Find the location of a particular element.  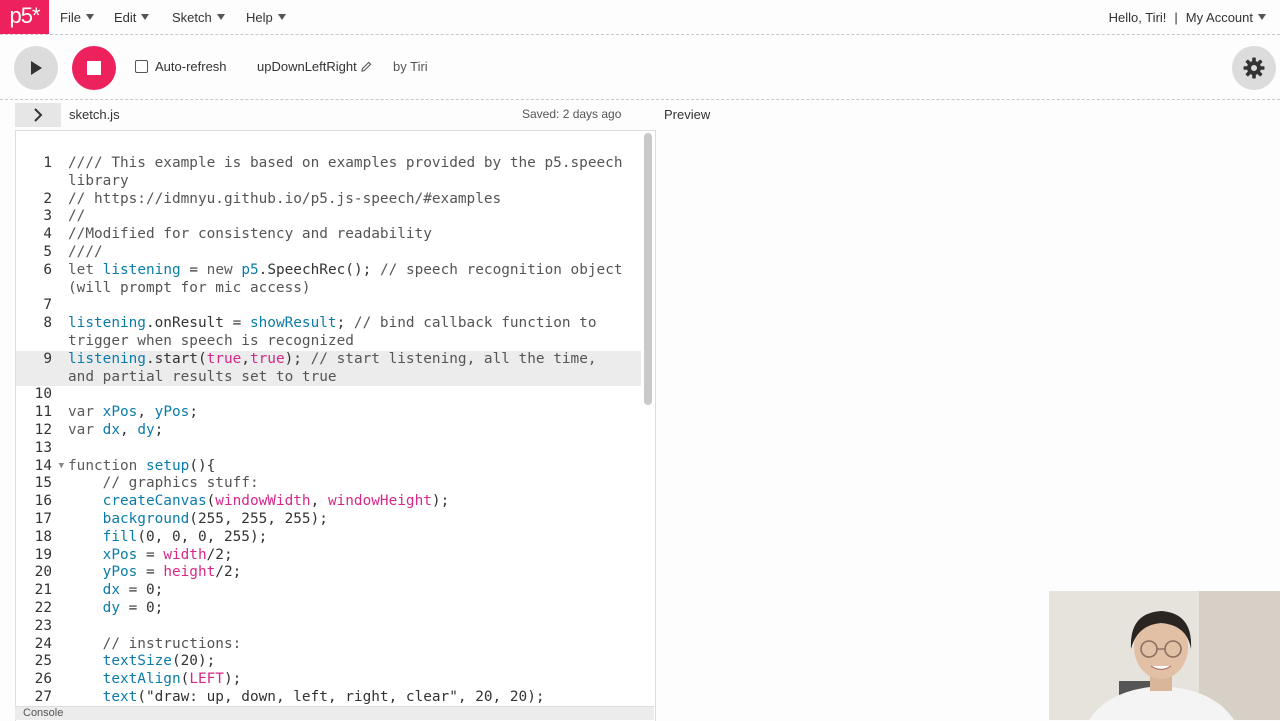

code-line: 23 ​ is located at coordinates (328, 627).